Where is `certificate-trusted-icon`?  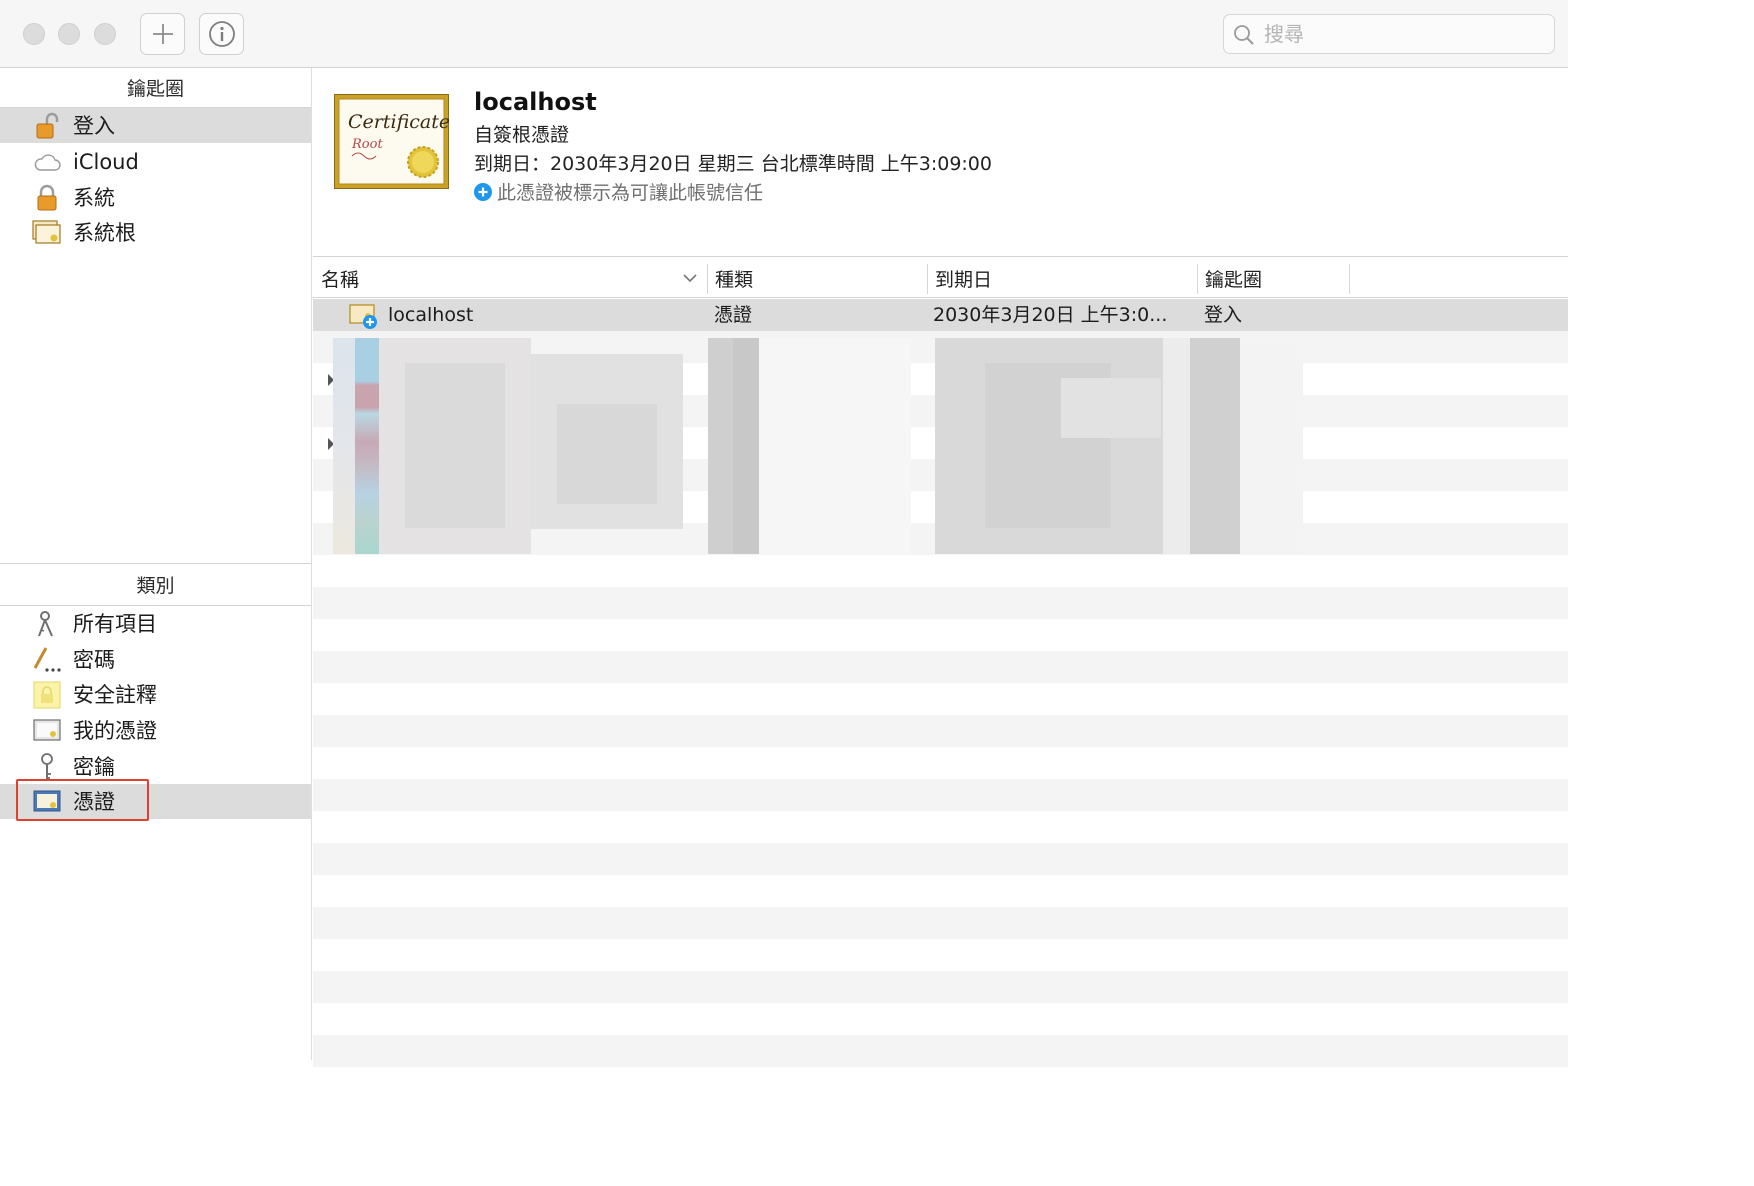 certificate-trusted-icon is located at coordinates (364, 318).